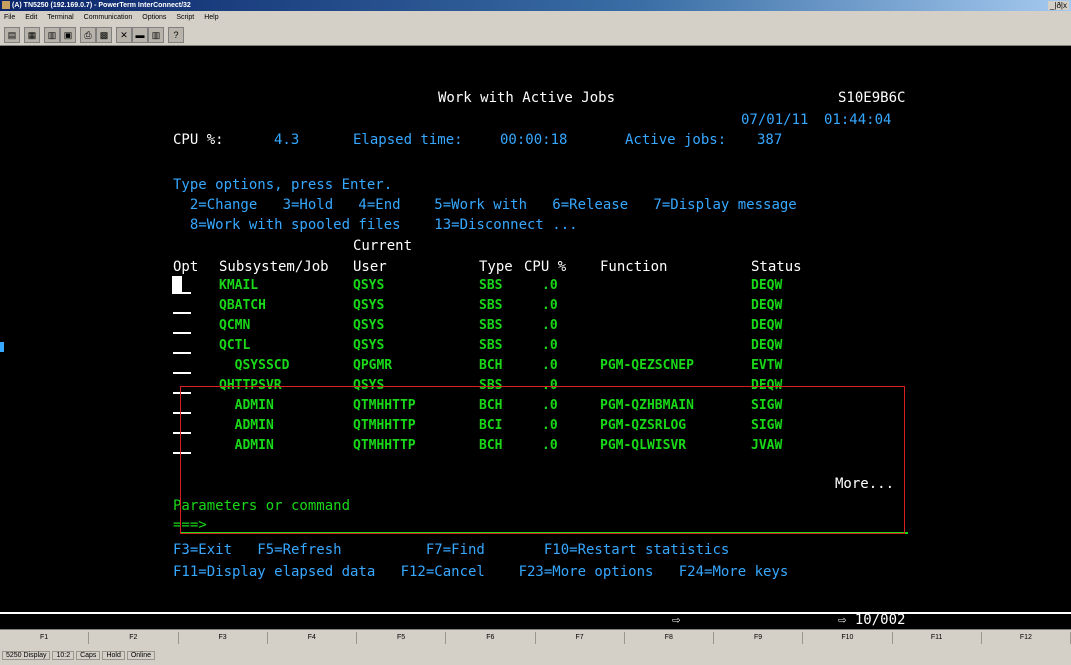 Image resolution: width=1071 pixels, height=665 pixels. What do you see at coordinates (141, 655) in the screenshot?
I see `status-online: Online` at bounding box center [141, 655].